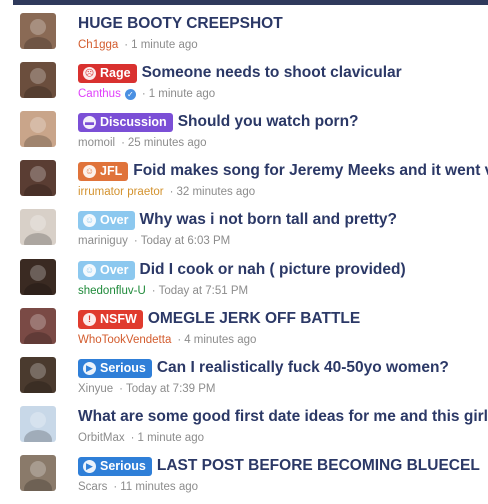 The width and height of the screenshot is (488, 504). I want to click on thread-title-line: ☹ Rage Someone needs to shoot clavicular, so click(283, 73).